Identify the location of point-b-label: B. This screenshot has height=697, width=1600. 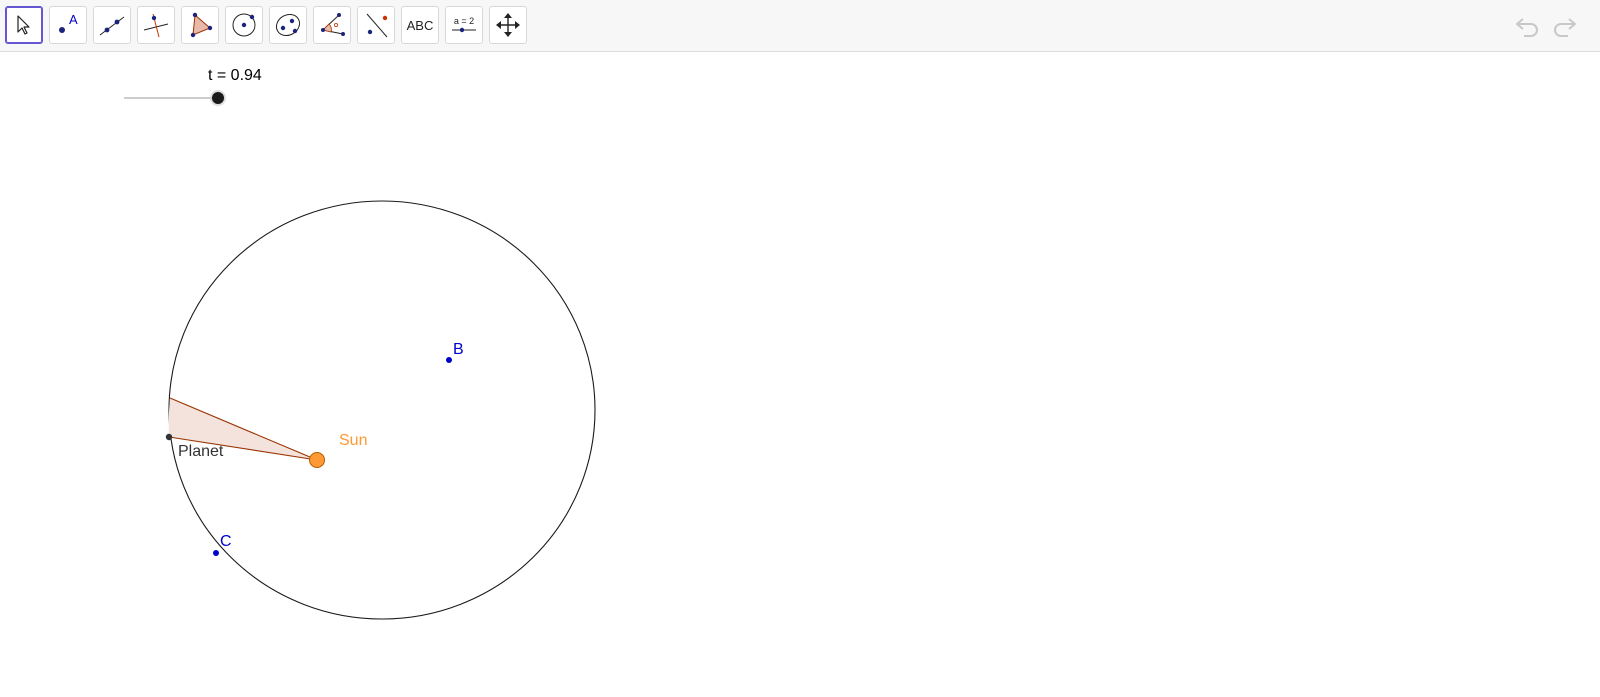
(458, 349).